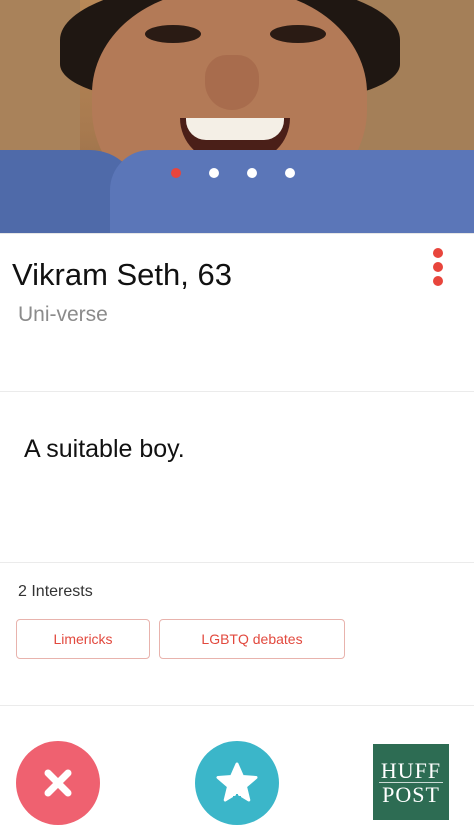 The height and width of the screenshot is (835, 474). Describe the element at coordinates (438, 269) in the screenshot. I see `more-options-icon` at that location.